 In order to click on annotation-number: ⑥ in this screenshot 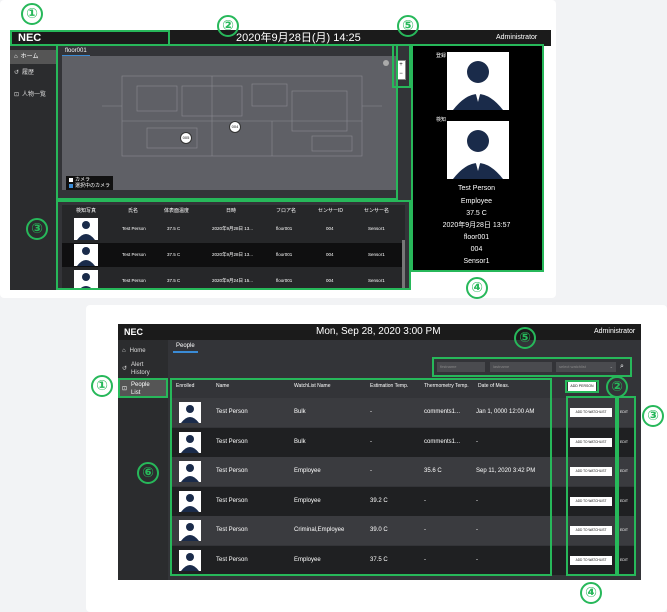, I will do `click(148, 473)`.